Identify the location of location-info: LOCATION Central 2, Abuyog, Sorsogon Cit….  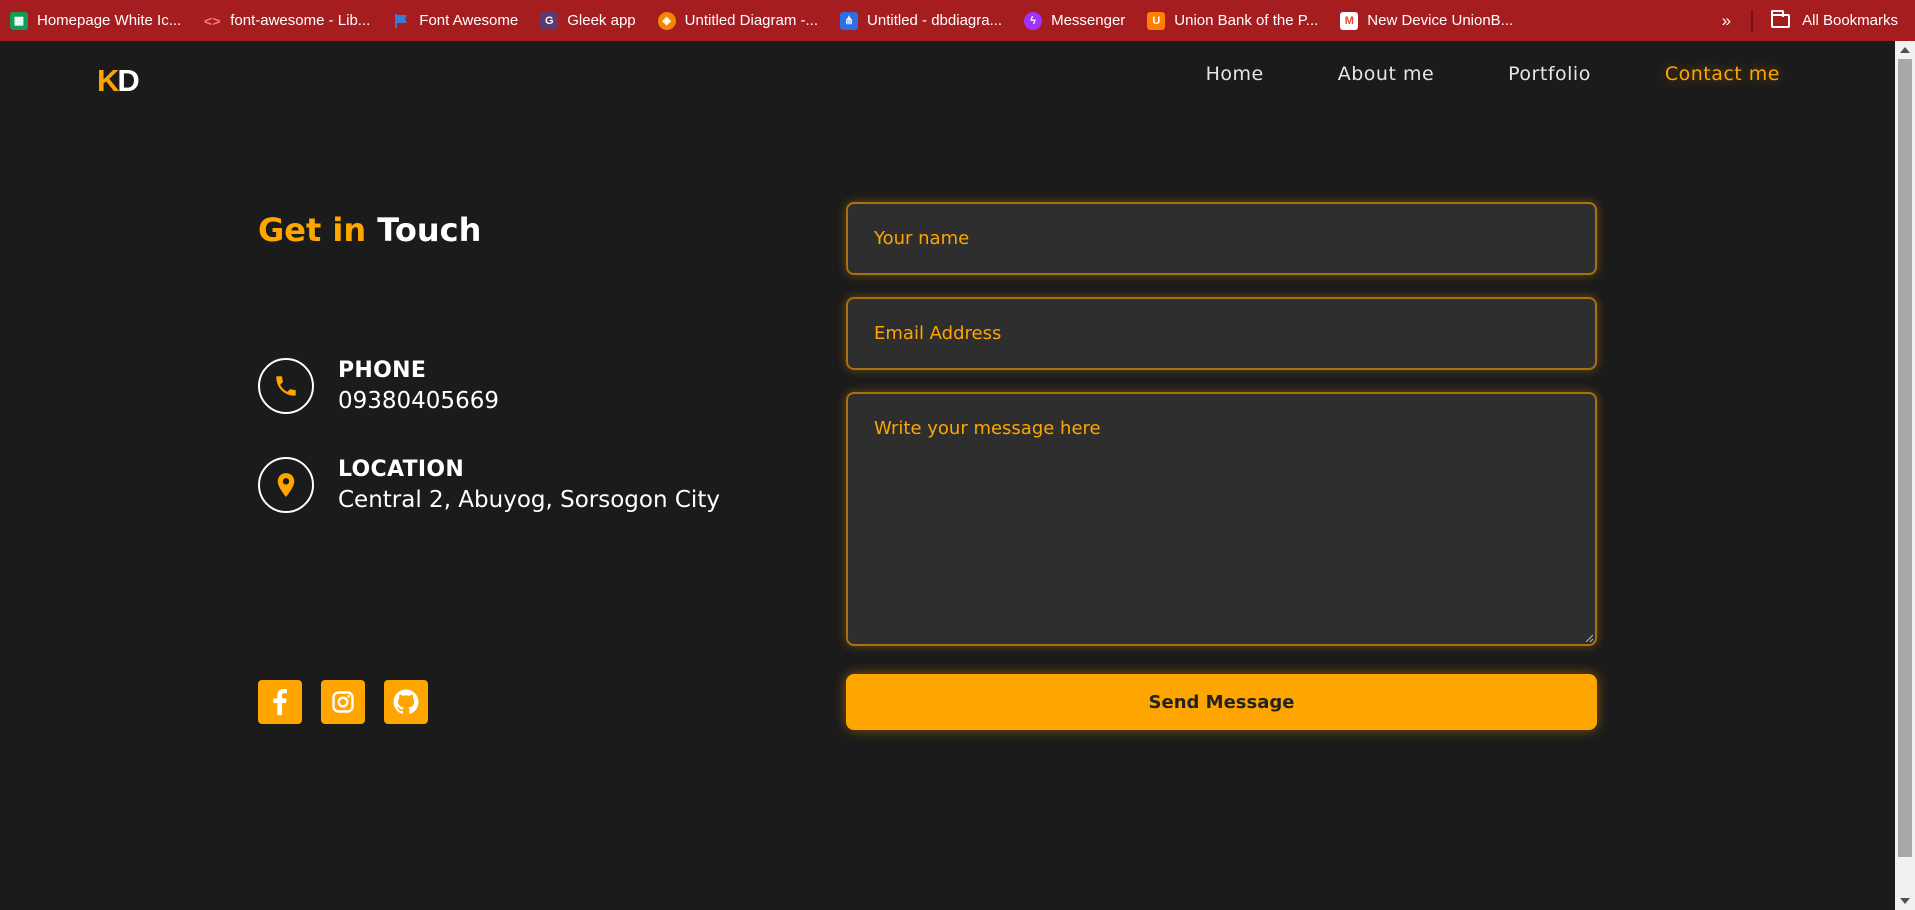
(489, 485).